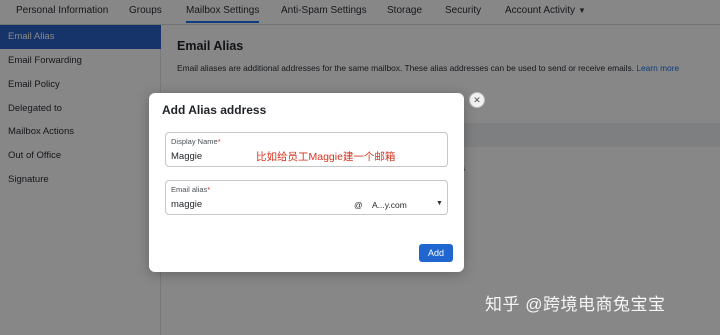  What do you see at coordinates (186, 204) in the screenshot?
I see `email-alias-value: maggie` at bounding box center [186, 204].